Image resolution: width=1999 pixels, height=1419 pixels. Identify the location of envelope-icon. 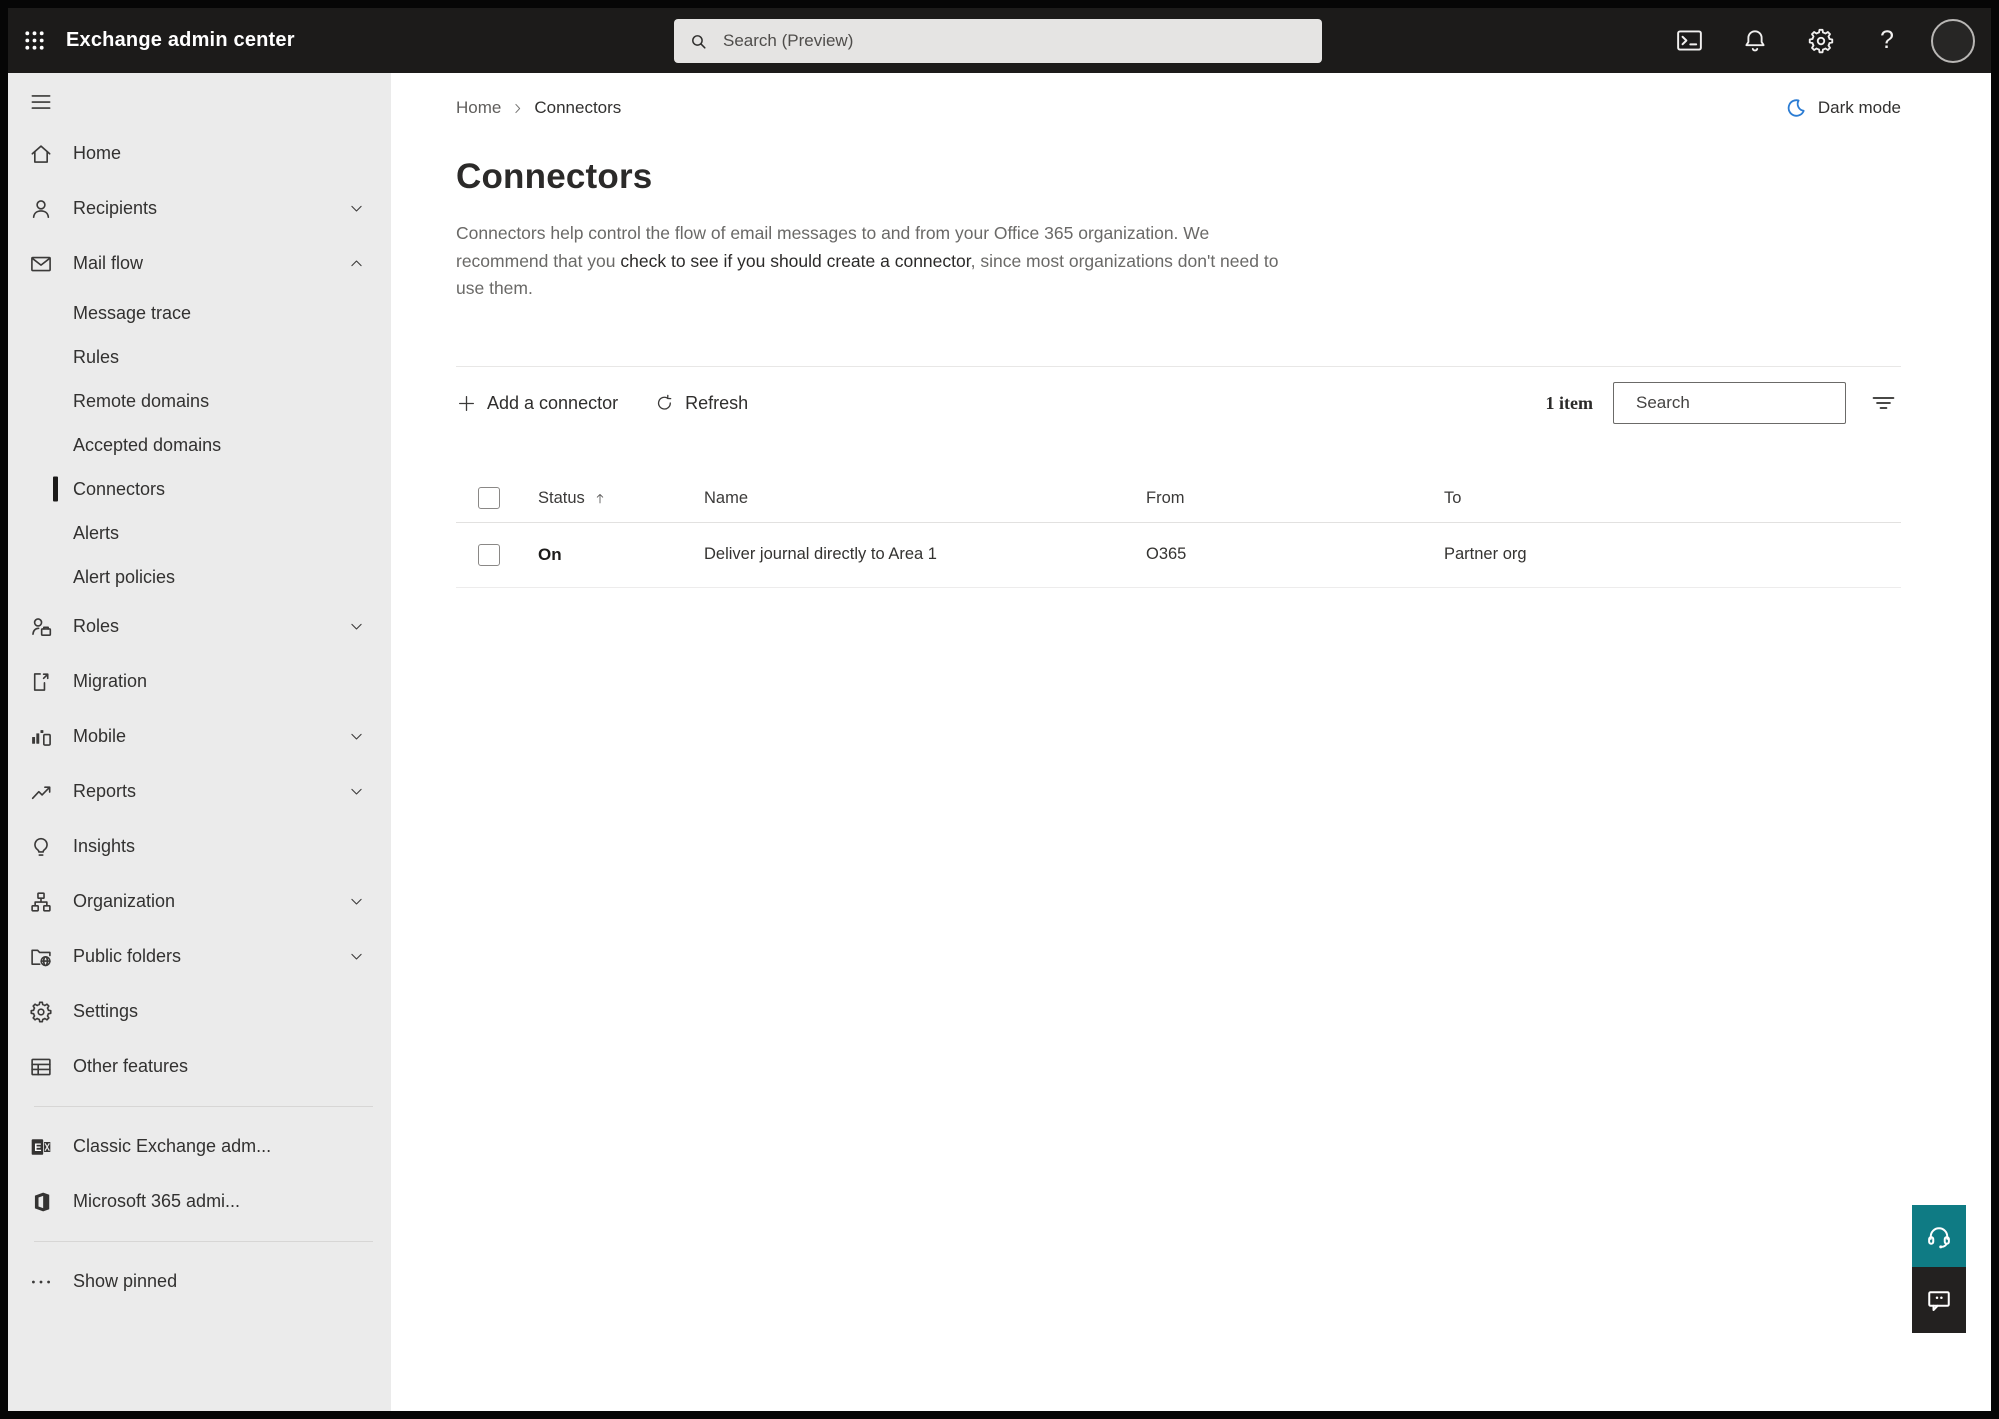
(41, 263).